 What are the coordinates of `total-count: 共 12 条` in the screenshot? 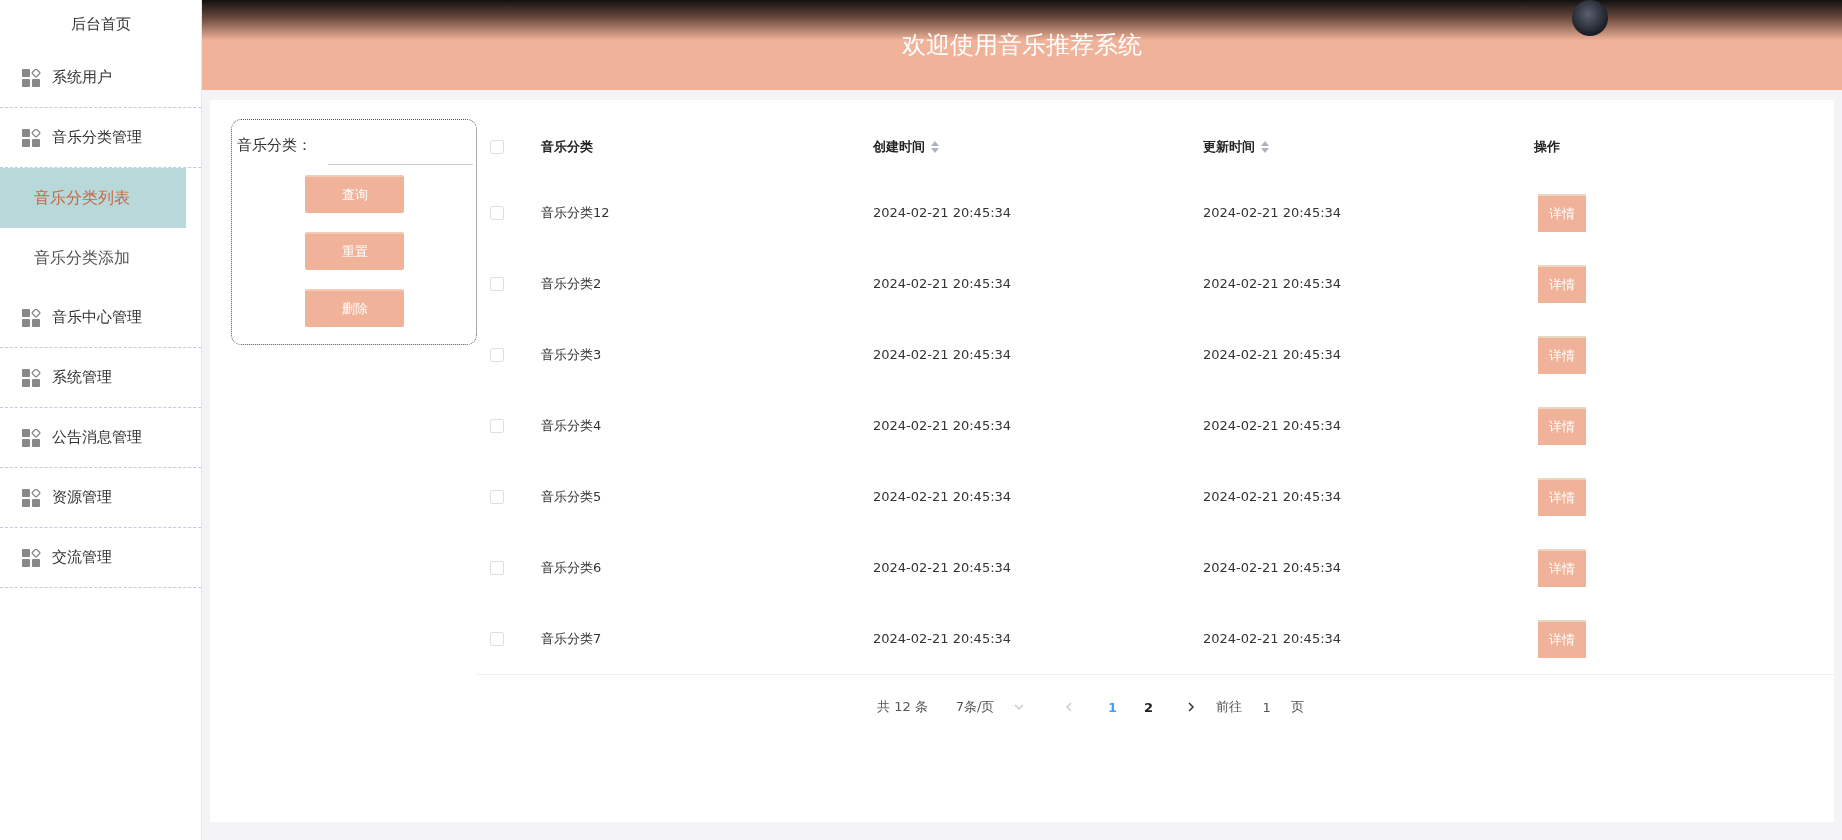 It's located at (902, 707).